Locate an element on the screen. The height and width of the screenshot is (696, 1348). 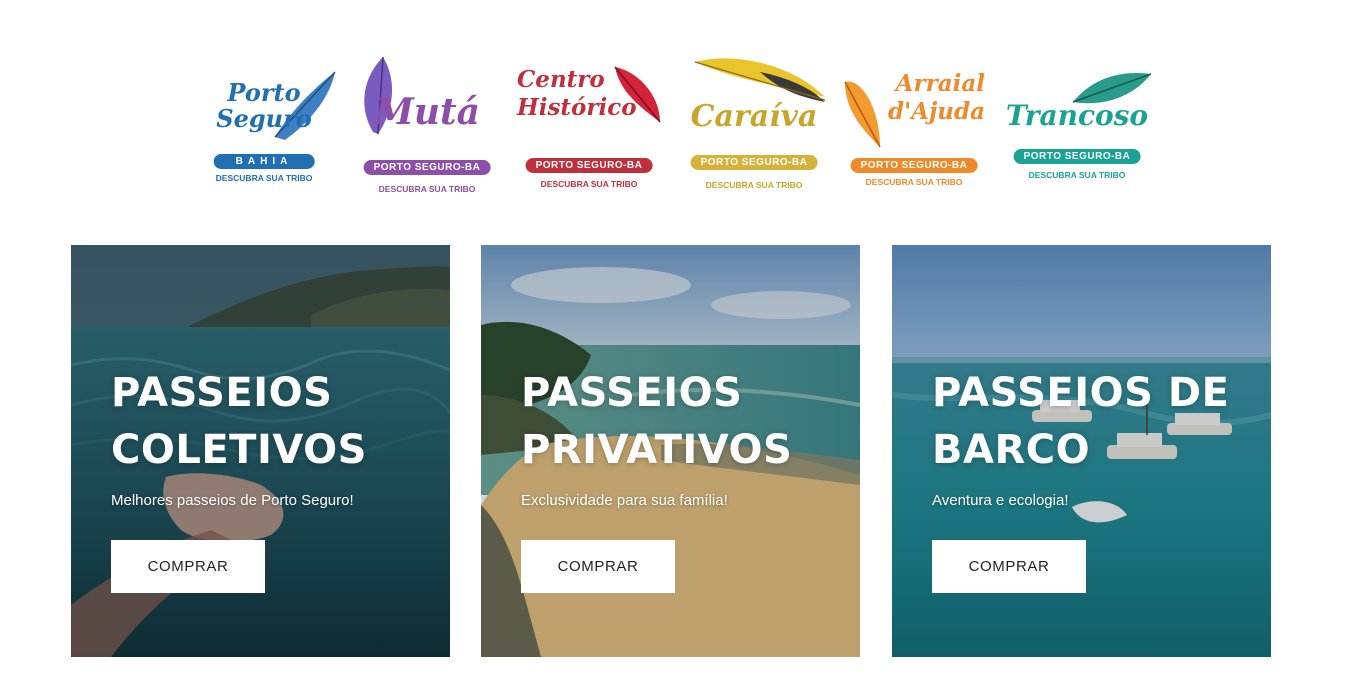
card-subtitle: Aventura e ecologia! is located at coordinates (1000, 500).